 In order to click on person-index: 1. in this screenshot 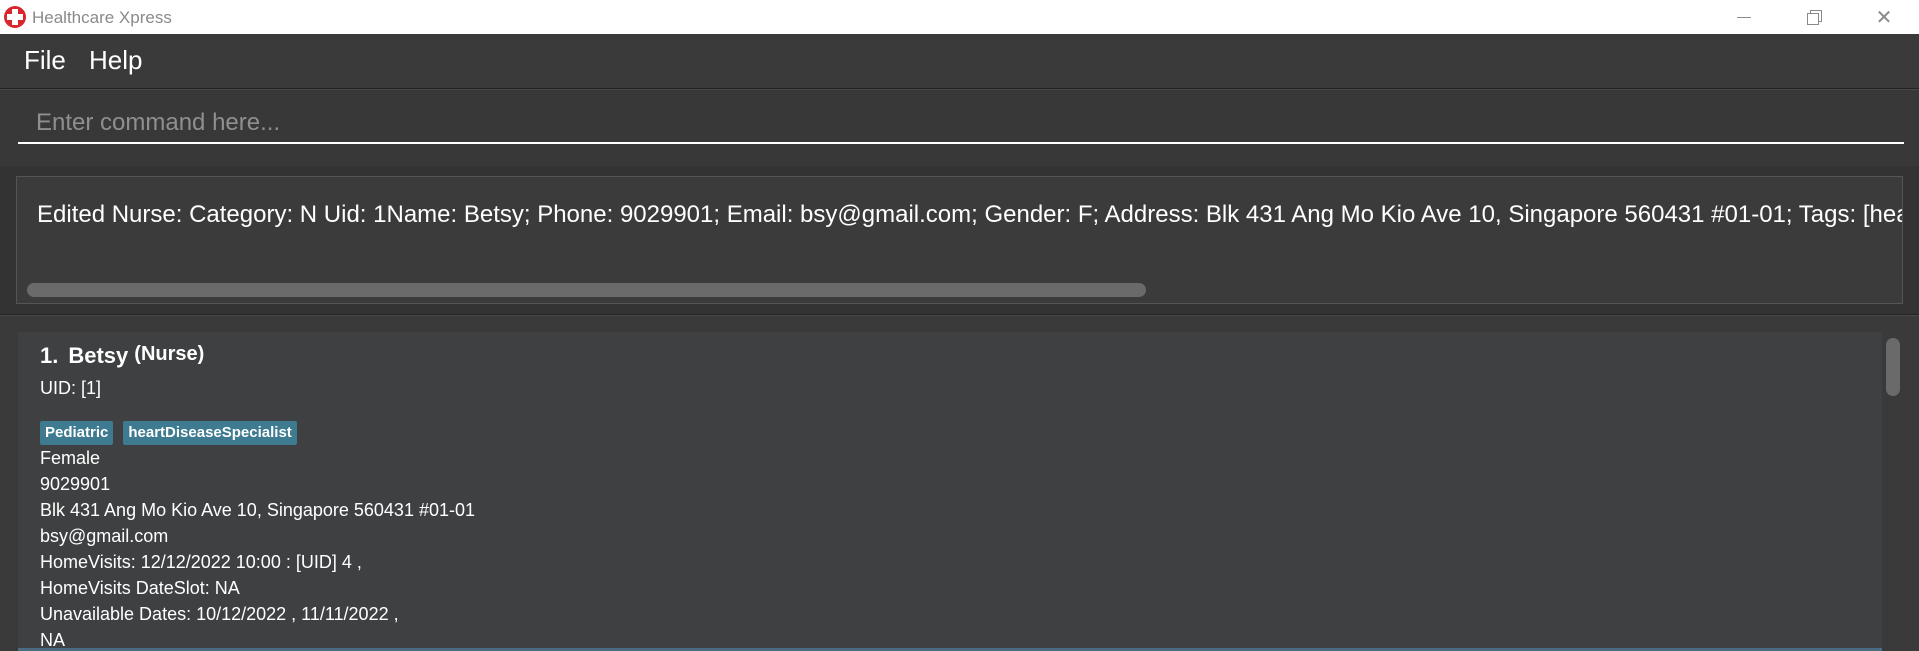, I will do `click(49, 355)`.